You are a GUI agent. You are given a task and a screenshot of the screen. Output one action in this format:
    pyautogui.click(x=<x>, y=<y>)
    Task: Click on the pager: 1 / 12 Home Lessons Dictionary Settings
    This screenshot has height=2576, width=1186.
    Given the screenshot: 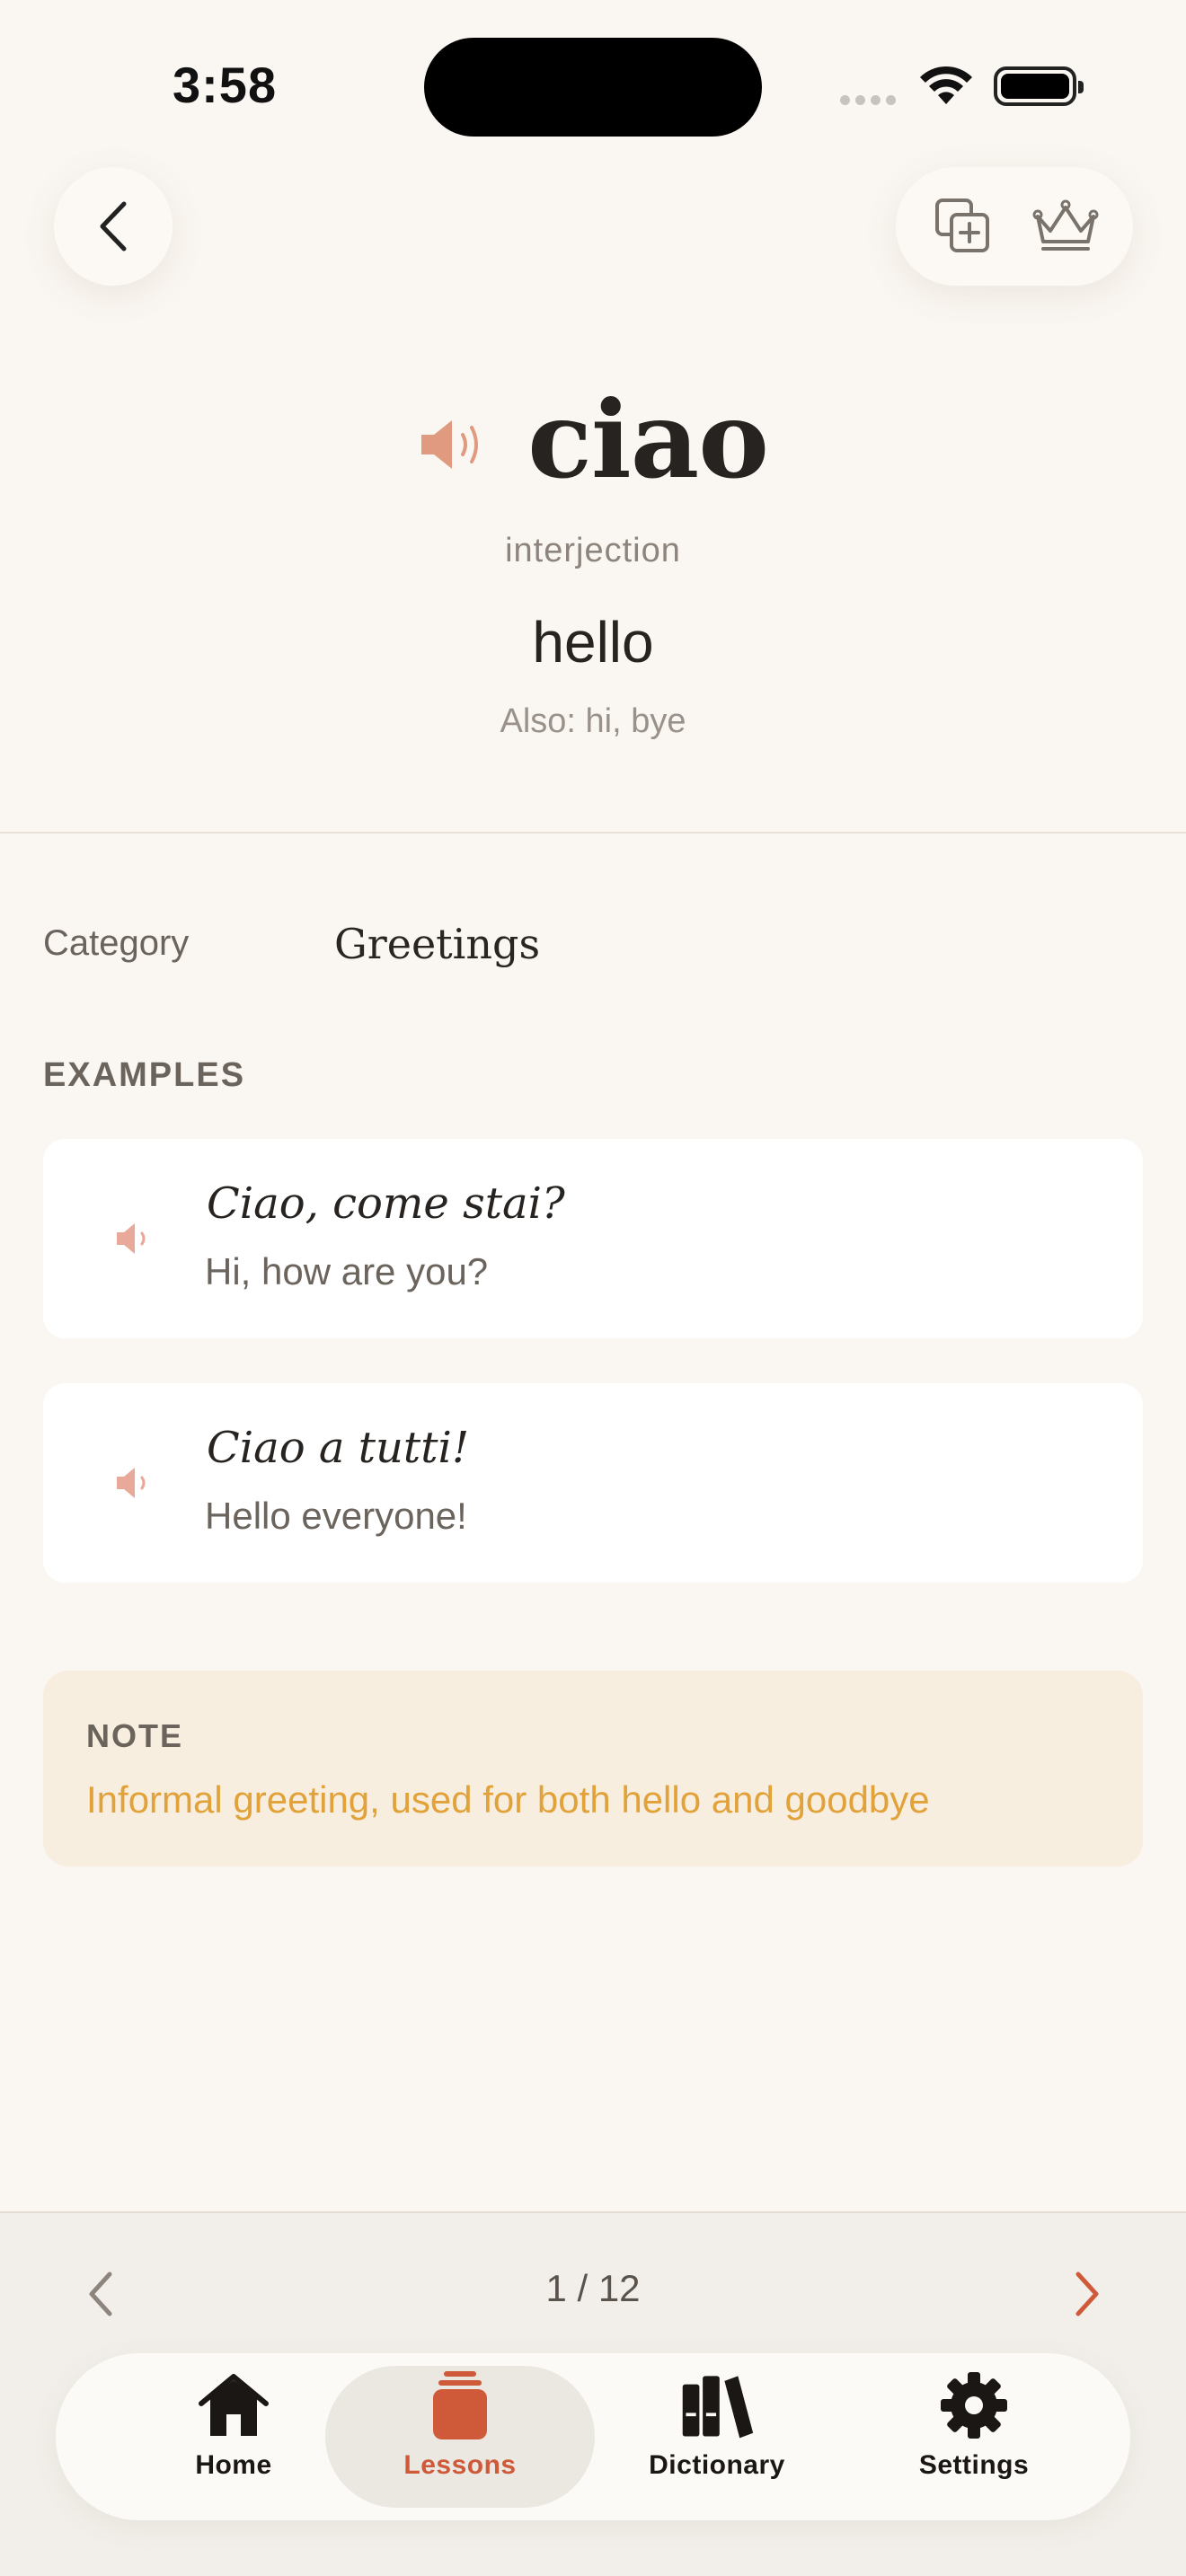 What is the action you would take?
    pyautogui.click(x=593, y=2393)
    